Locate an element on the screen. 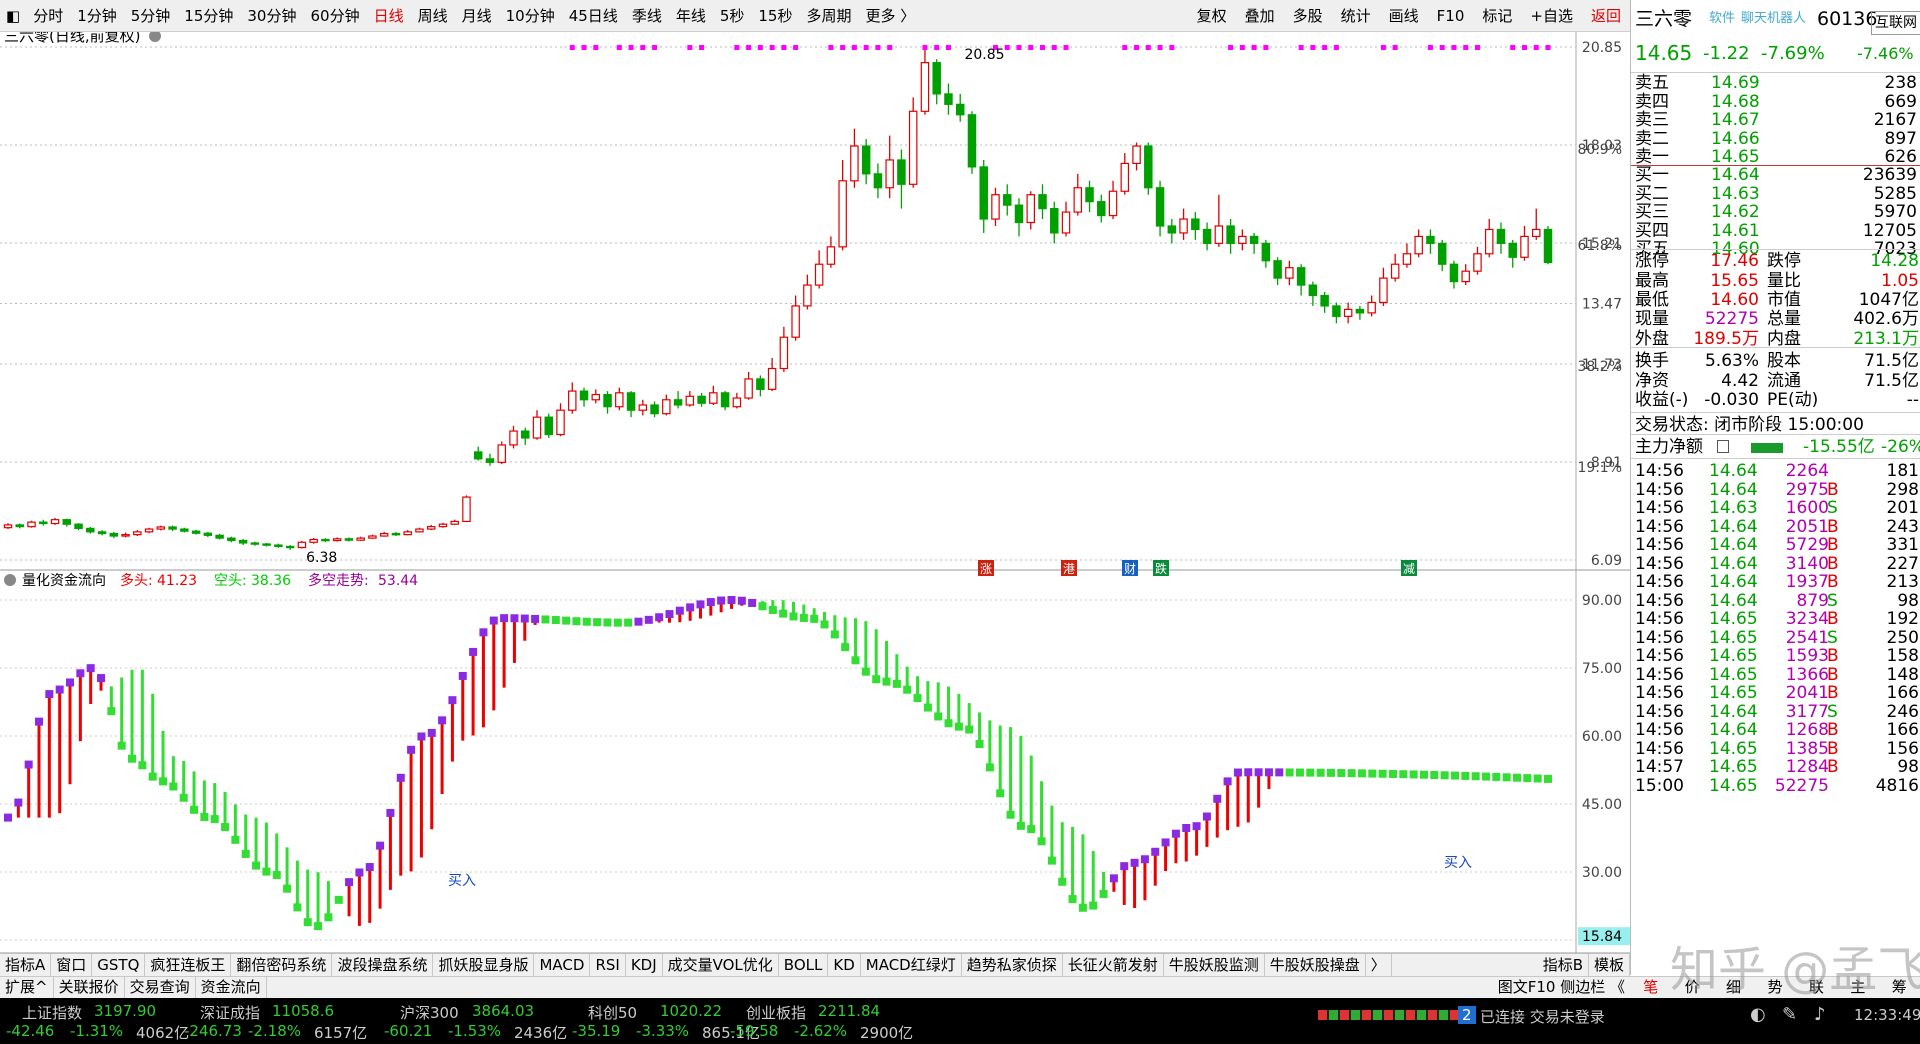  overlay-button: 叠加 is located at coordinates (1260, 16).